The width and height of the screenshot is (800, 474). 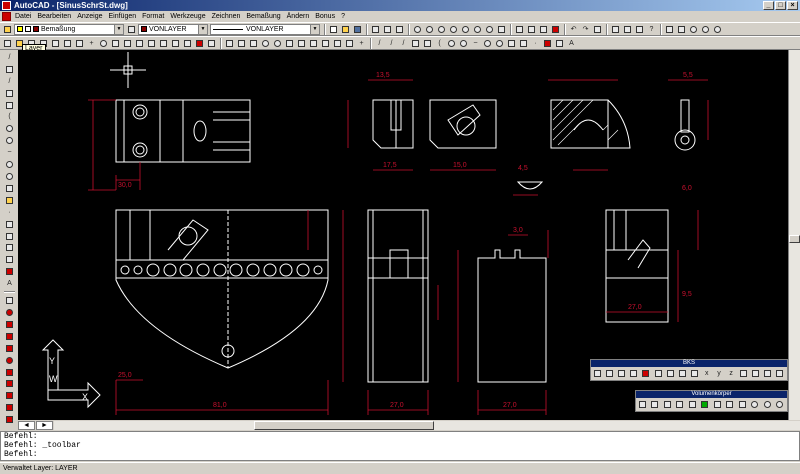 I want to click on solids-toolbar-title: Volumenkörper, so click(x=711, y=394).